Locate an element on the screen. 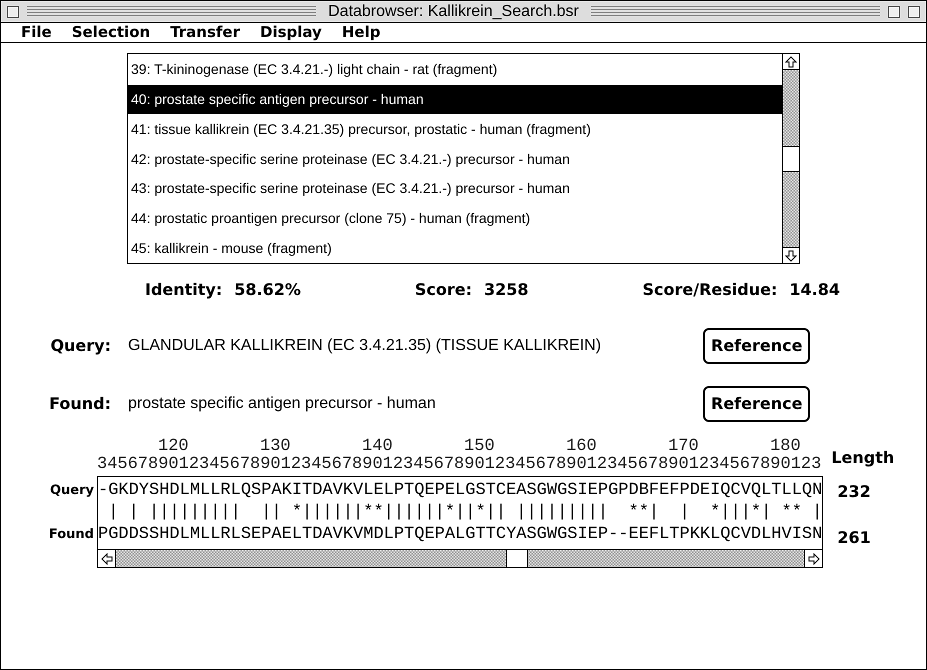 The width and height of the screenshot is (927, 670). stat-value: 58.62% is located at coordinates (267, 290).